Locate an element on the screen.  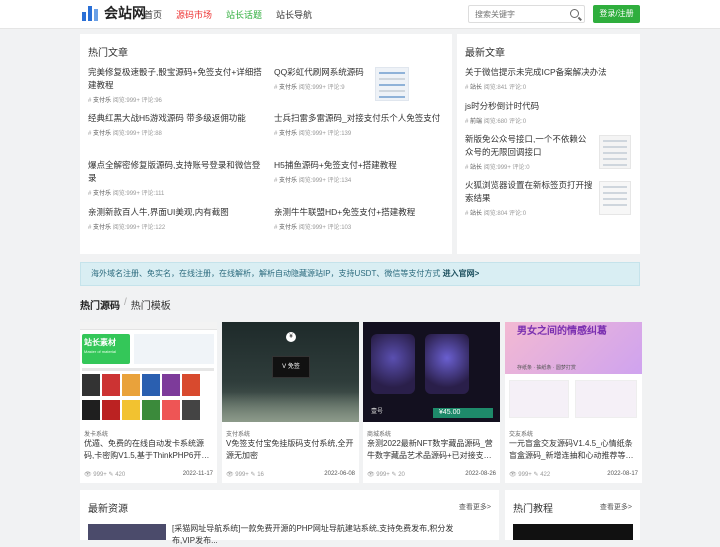
tab-hot-template: 热门模板 is located at coordinates (151, 304).